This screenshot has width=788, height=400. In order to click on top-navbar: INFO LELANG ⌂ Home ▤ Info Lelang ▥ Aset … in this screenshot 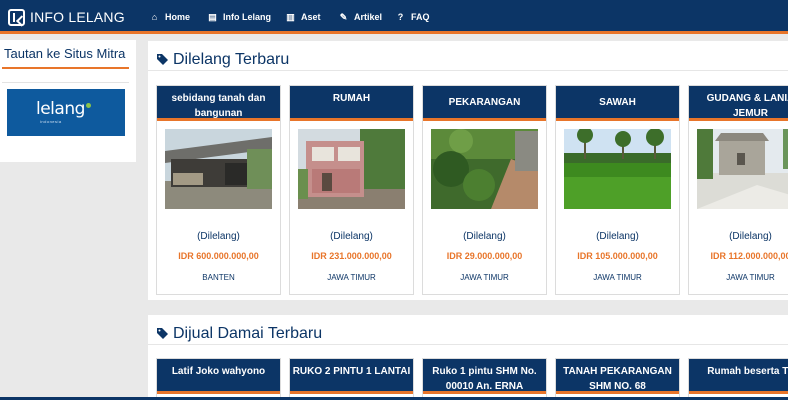, I will do `click(394, 17)`.